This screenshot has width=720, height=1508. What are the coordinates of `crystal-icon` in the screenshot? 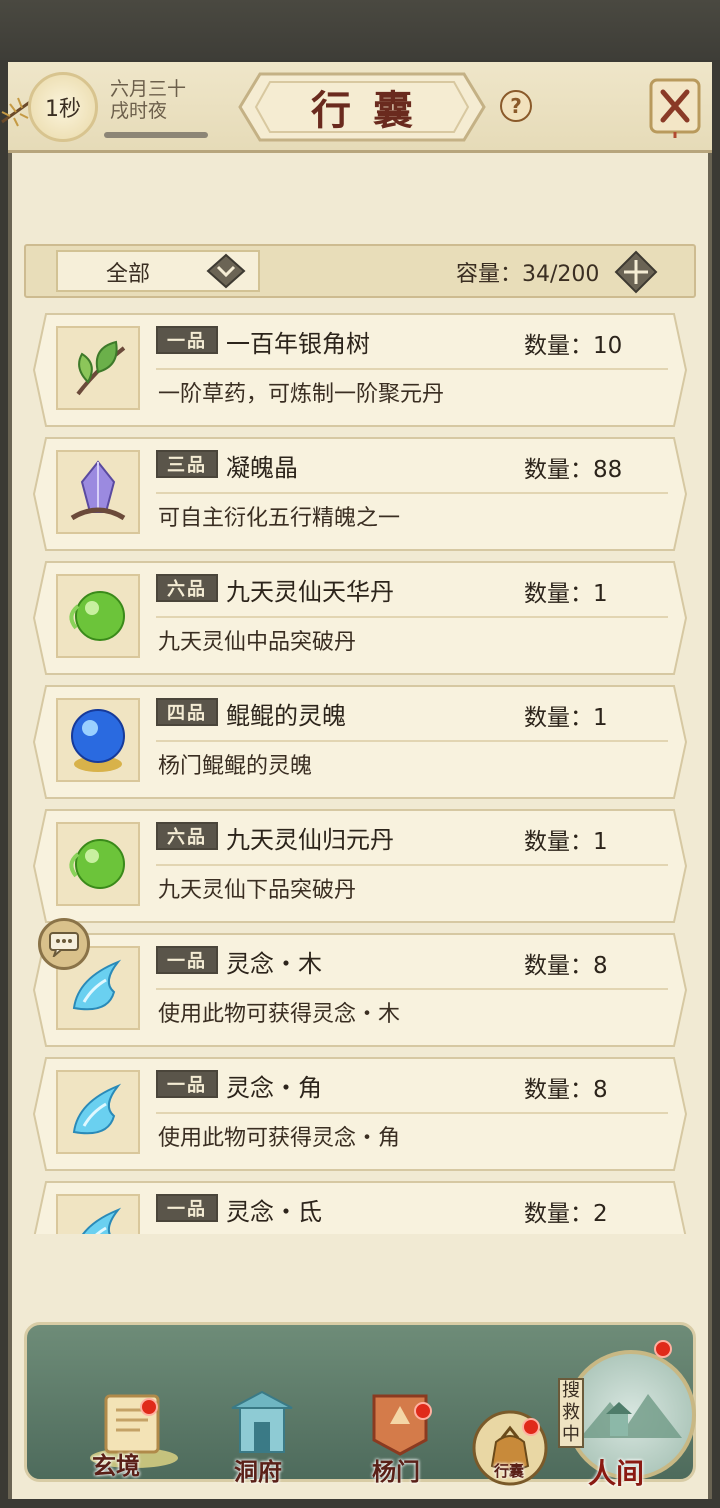 It's located at (98, 490).